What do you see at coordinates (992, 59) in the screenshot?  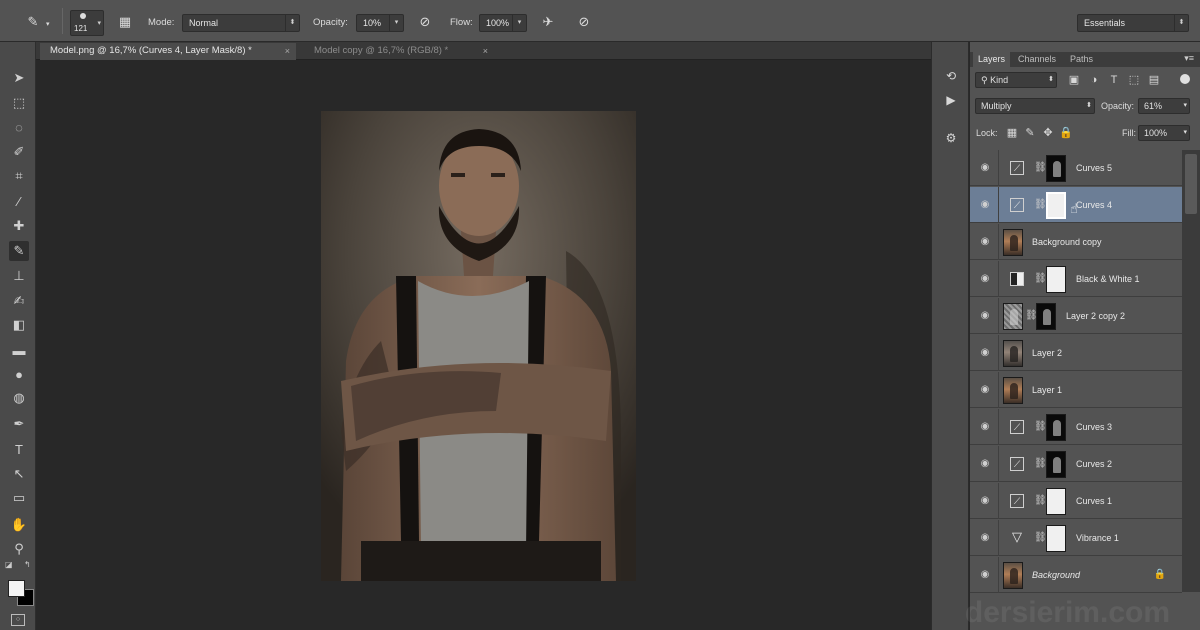 I see `tab-layers: Layers` at bounding box center [992, 59].